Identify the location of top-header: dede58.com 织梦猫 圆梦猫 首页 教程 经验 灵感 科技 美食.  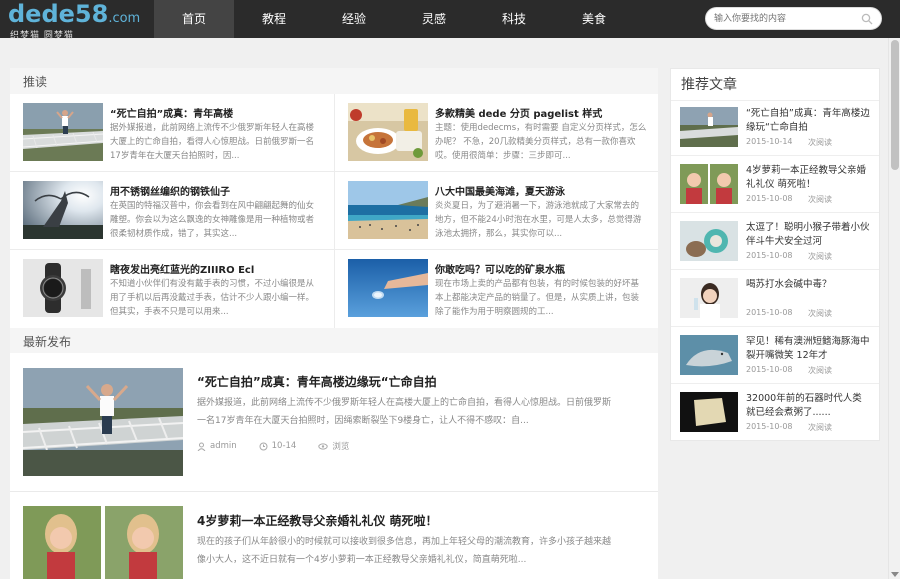
(450, 20).